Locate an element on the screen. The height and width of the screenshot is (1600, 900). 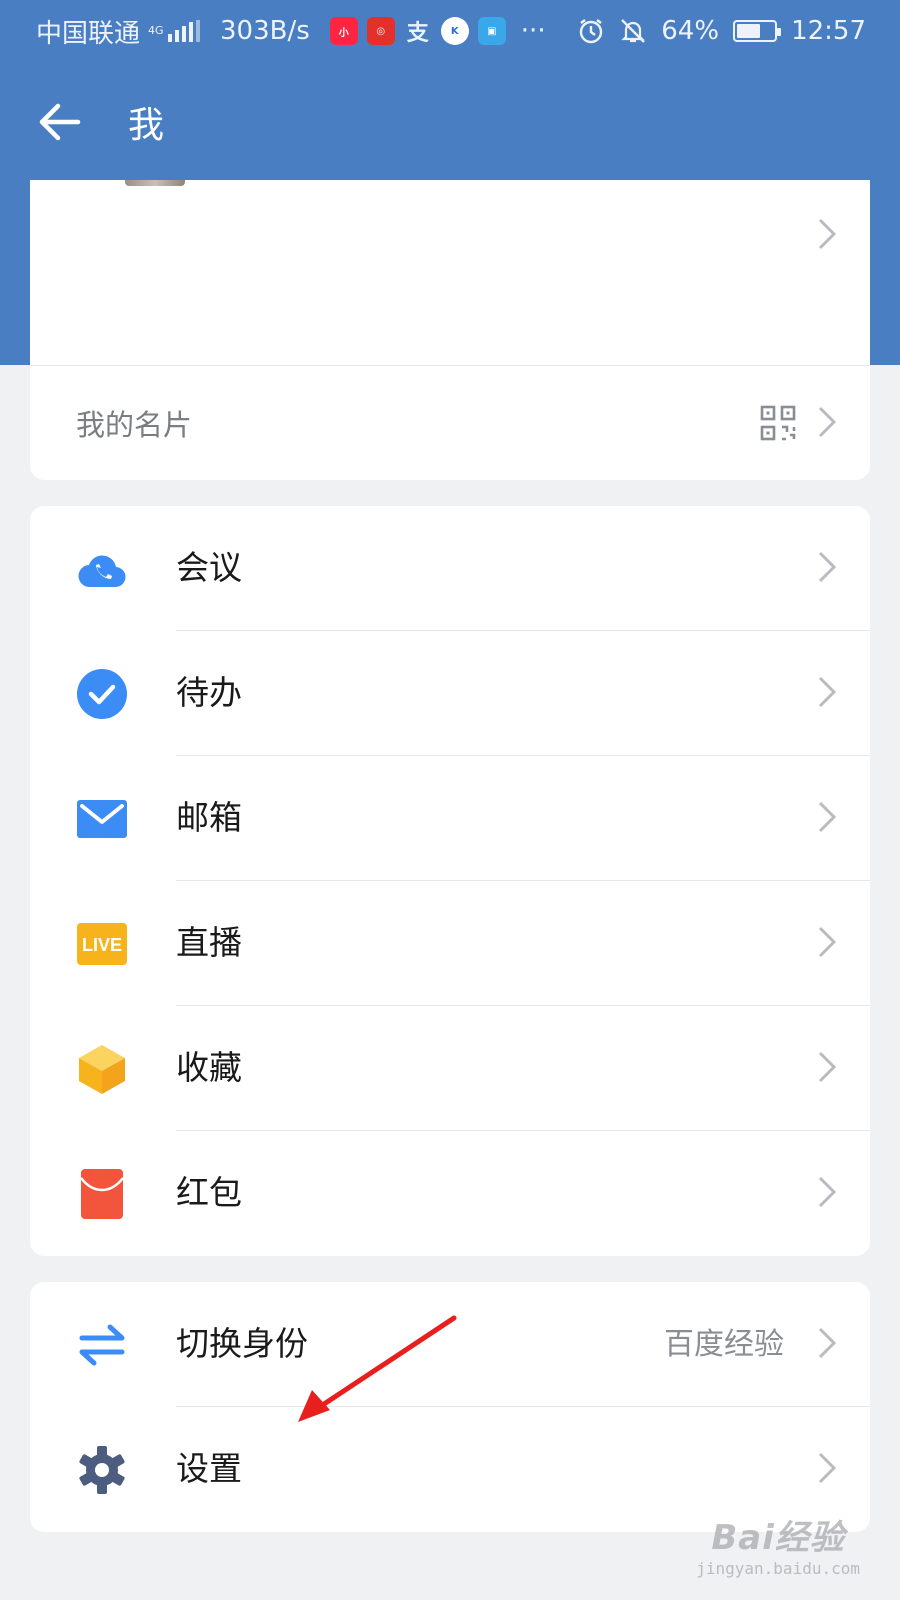
carrier-name: 中国联通 is located at coordinates (88, 33).